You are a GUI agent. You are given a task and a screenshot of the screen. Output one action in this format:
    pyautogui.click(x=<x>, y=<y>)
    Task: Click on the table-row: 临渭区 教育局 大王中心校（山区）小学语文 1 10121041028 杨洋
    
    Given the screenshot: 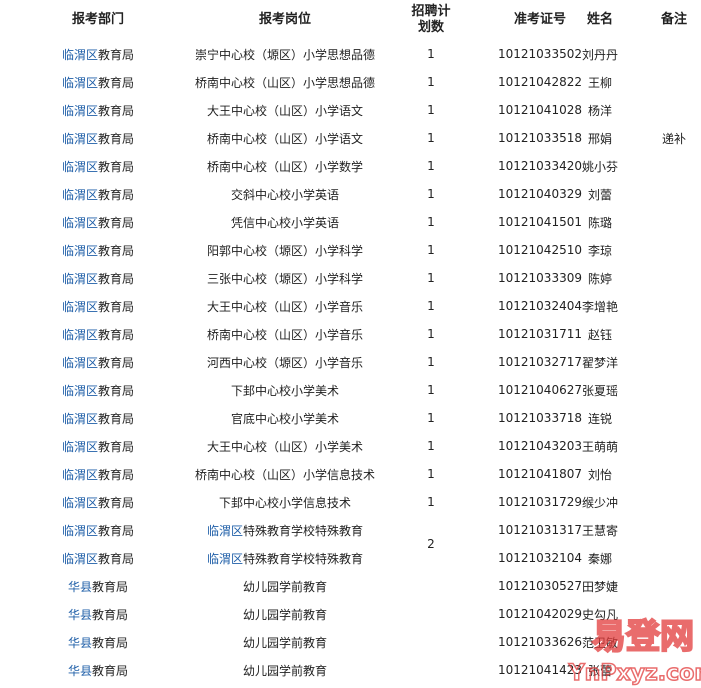 What is the action you would take?
    pyautogui.click(x=350, y=110)
    